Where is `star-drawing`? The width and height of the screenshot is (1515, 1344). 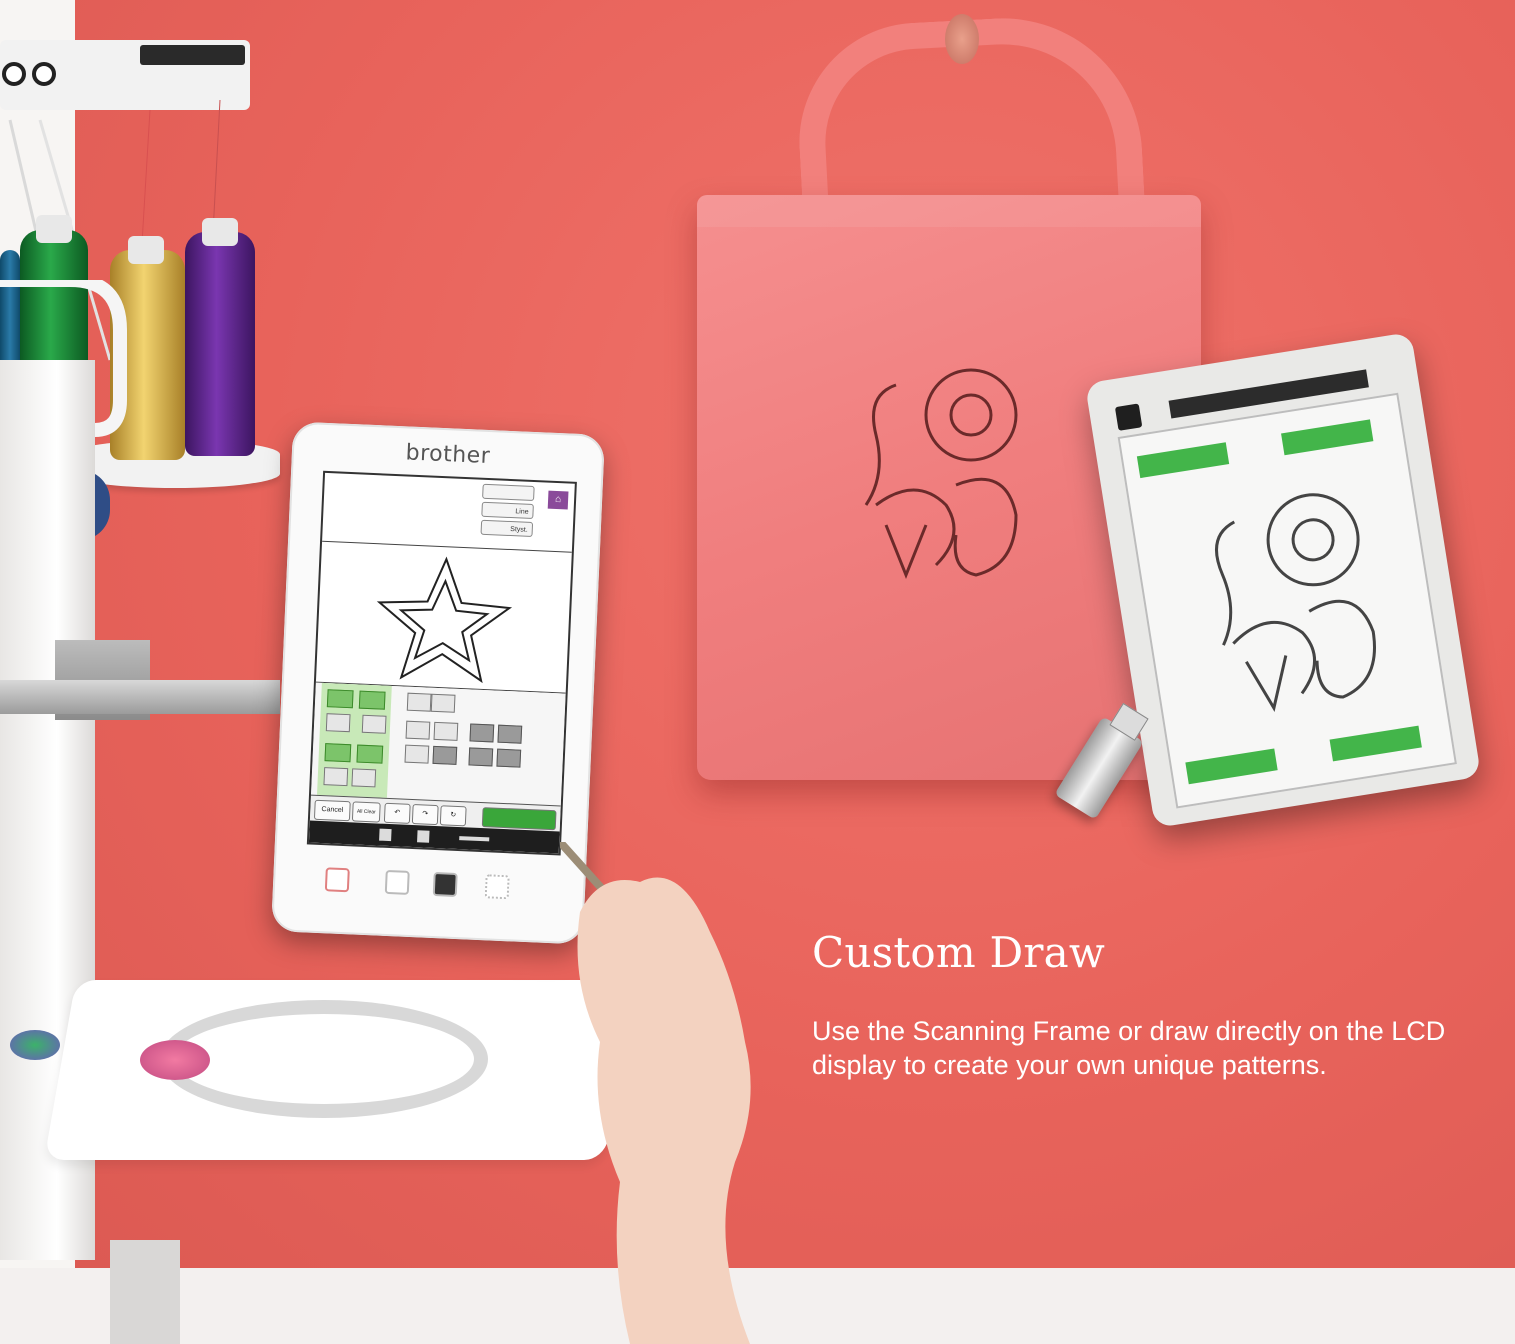
star-drawing is located at coordinates (444, 620).